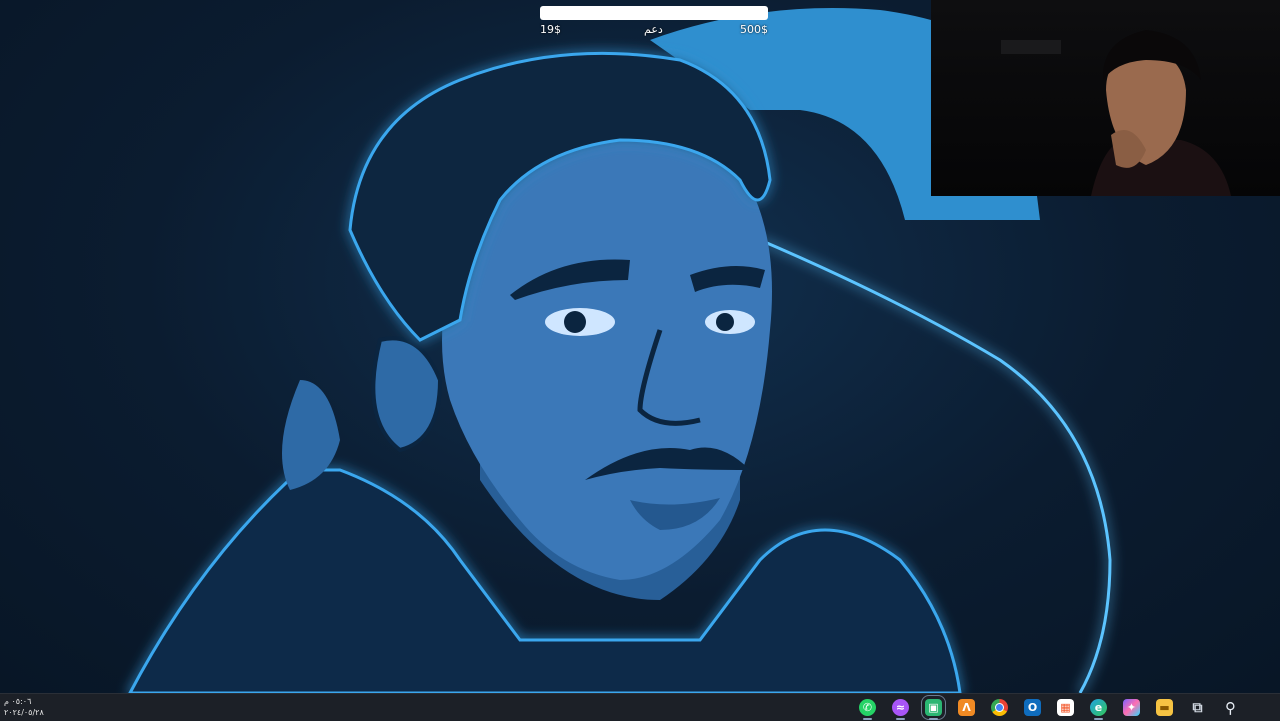 The width and height of the screenshot is (1280, 721). I want to click on windows-start-icon, so click(1263, 707).